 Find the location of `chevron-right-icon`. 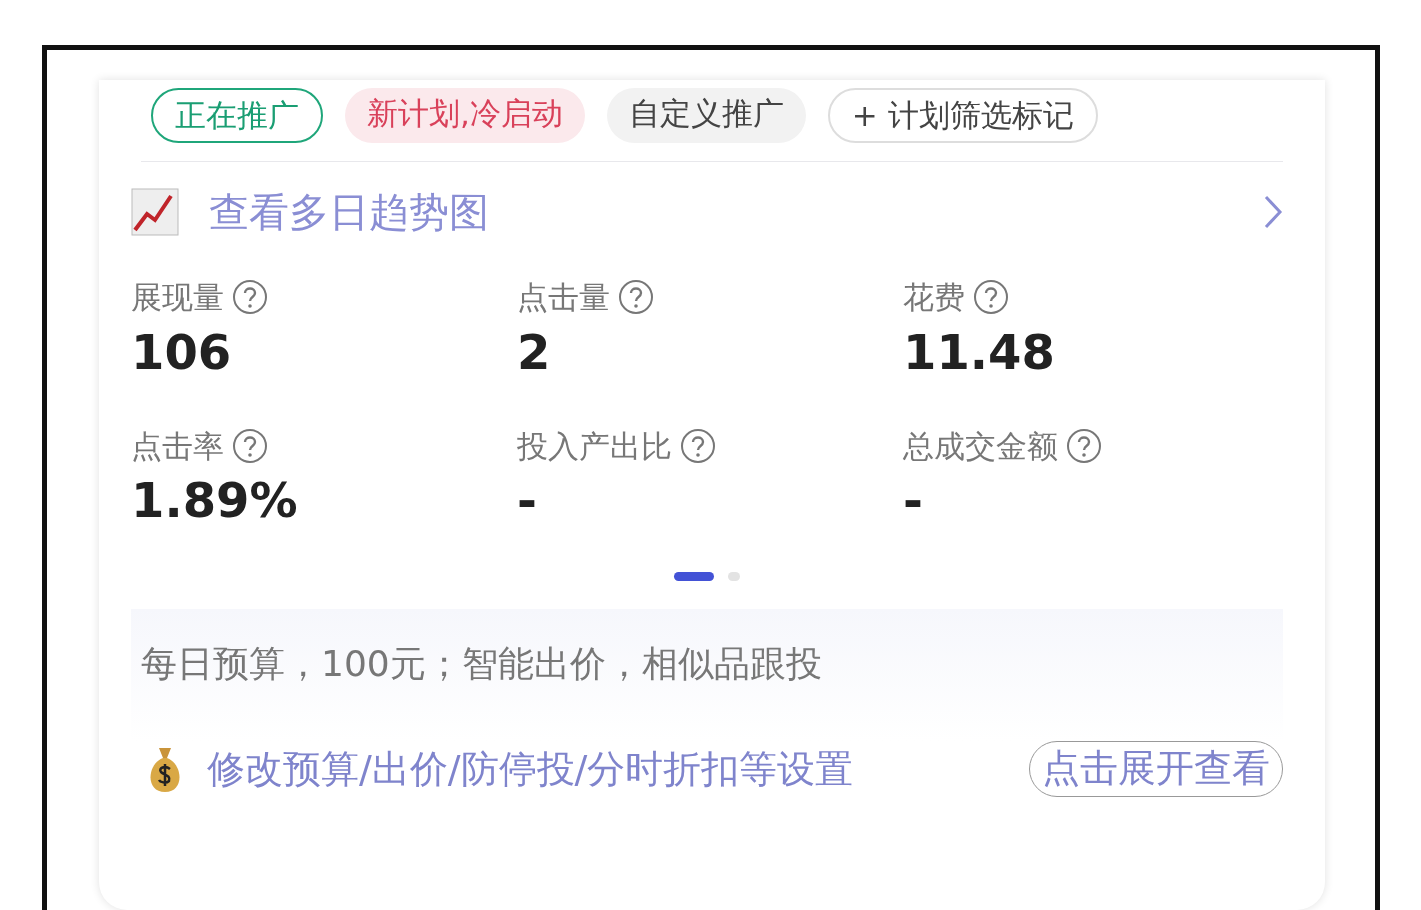

chevron-right-icon is located at coordinates (1273, 212).